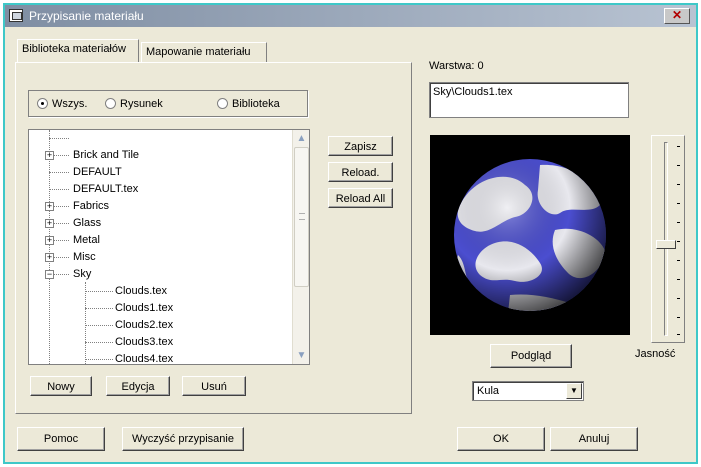 The height and width of the screenshot is (467, 701). What do you see at coordinates (360, 198) in the screenshot?
I see `reload-all-button: Reload All` at bounding box center [360, 198].